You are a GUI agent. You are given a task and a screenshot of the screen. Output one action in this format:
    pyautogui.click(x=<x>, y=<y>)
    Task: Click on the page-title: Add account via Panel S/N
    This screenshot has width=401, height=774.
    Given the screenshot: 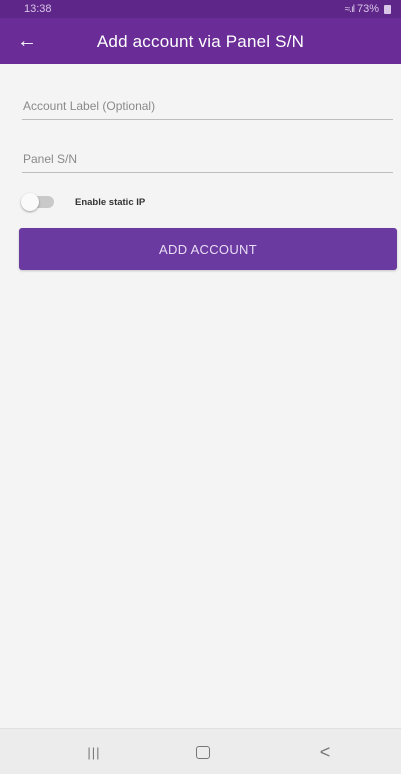 What is the action you would take?
    pyautogui.click(x=200, y=41)
    